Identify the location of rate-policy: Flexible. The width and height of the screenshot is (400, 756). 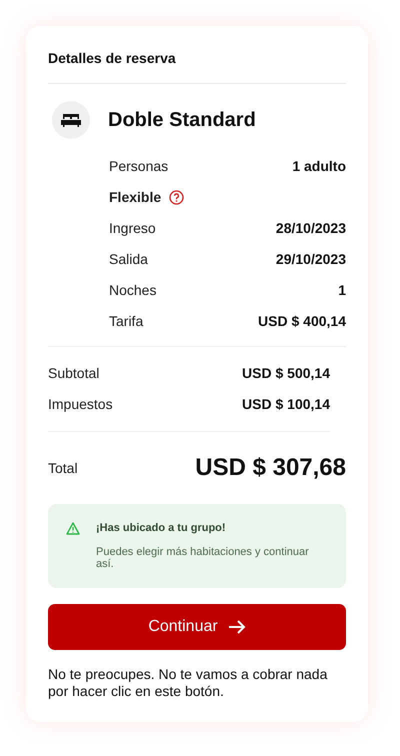
(135, 197).